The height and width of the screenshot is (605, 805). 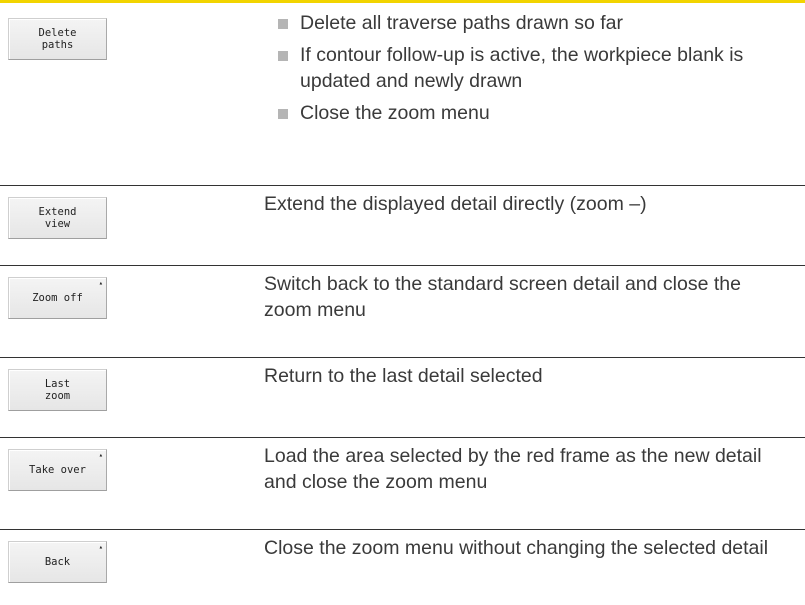 I want to click on softkey-label: Take over, so click(x=57, y=470).